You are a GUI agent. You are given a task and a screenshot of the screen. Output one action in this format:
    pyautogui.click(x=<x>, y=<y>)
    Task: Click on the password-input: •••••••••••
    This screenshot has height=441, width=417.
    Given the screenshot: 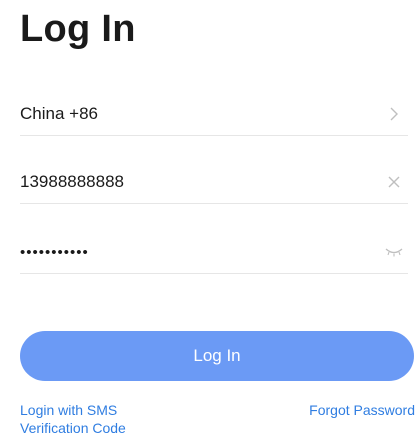 What is the action you would take?
    pyautogui.click(x=214, y=252)
    